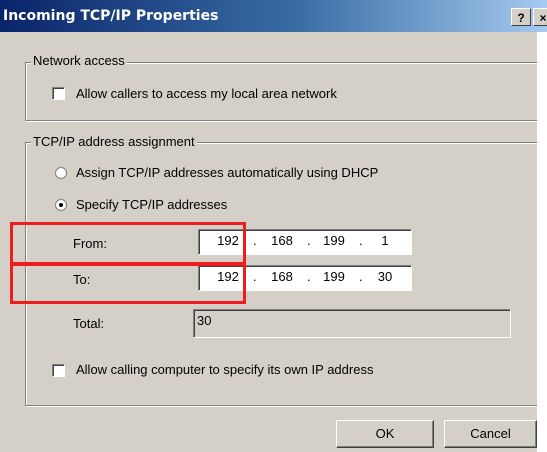 The width and height of the screenshot is (547, 452). I want to click on allow-lan-checkbox, so click(58, 93).